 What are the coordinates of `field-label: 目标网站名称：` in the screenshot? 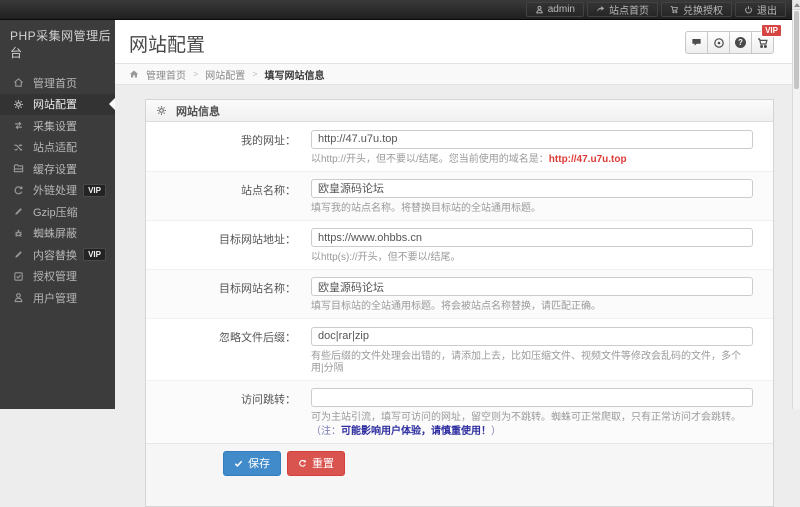 It's located at (257, 289).